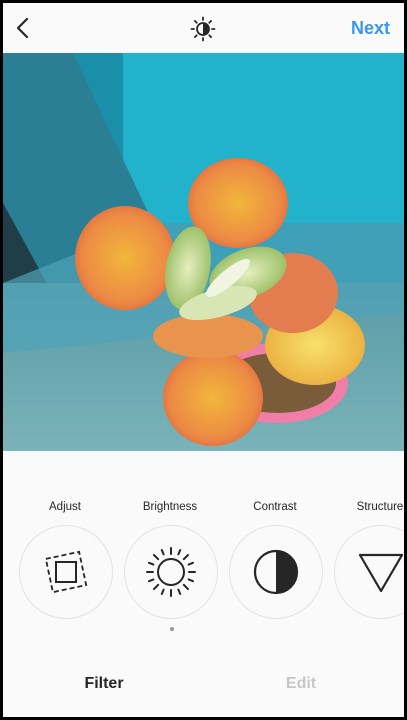  I want to click on sun-icon, so click(171, 572).